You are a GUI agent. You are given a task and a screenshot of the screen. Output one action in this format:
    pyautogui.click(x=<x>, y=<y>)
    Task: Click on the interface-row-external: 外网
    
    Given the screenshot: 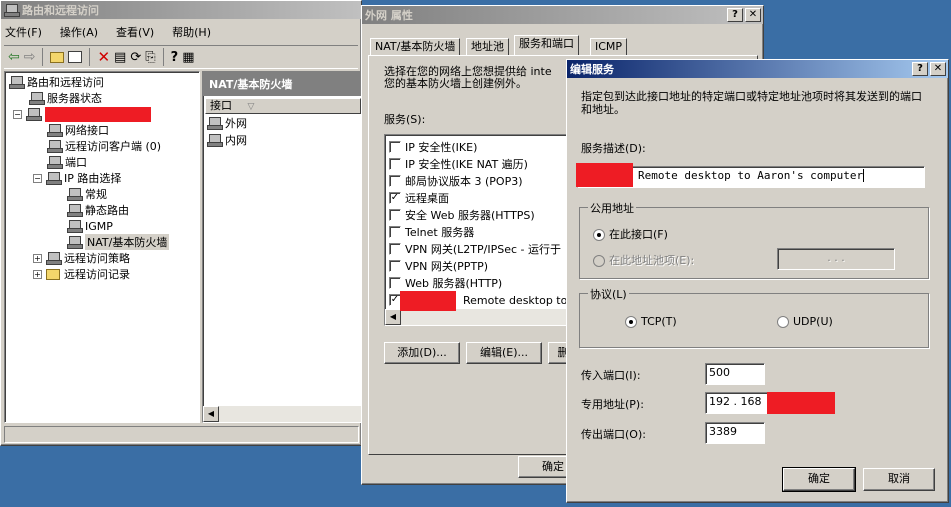 What is the action you would take?
    pyautogui.click(x=227, y=123)
    